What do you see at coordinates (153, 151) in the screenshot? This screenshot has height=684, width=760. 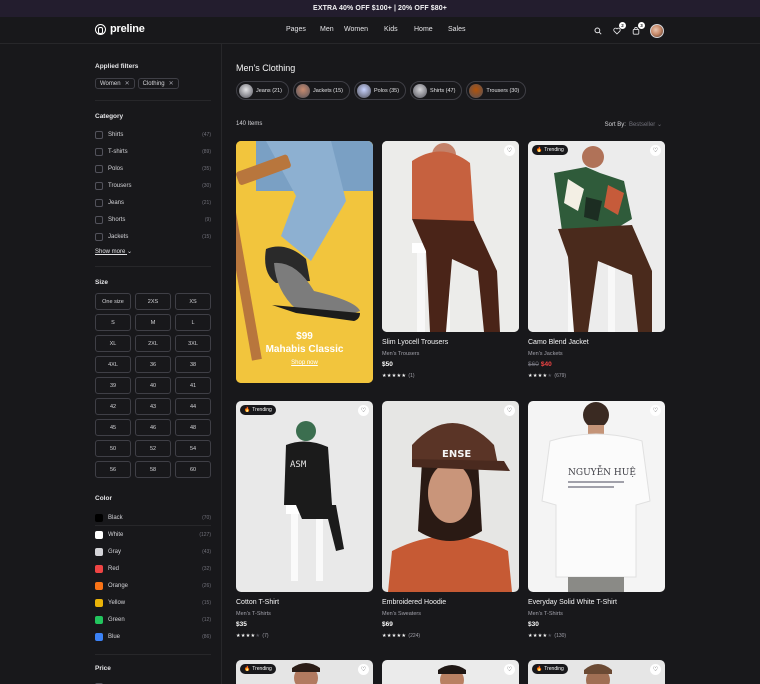 I see `category-option: T-shirts (89)` at bounding box center [153, 151].